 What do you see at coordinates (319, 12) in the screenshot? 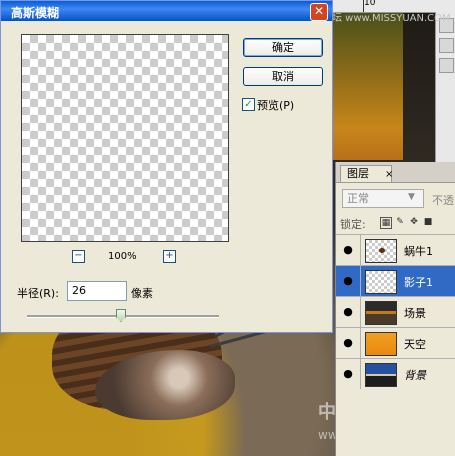
I see `close-icon: ✕` at bounding box center [319, 12].